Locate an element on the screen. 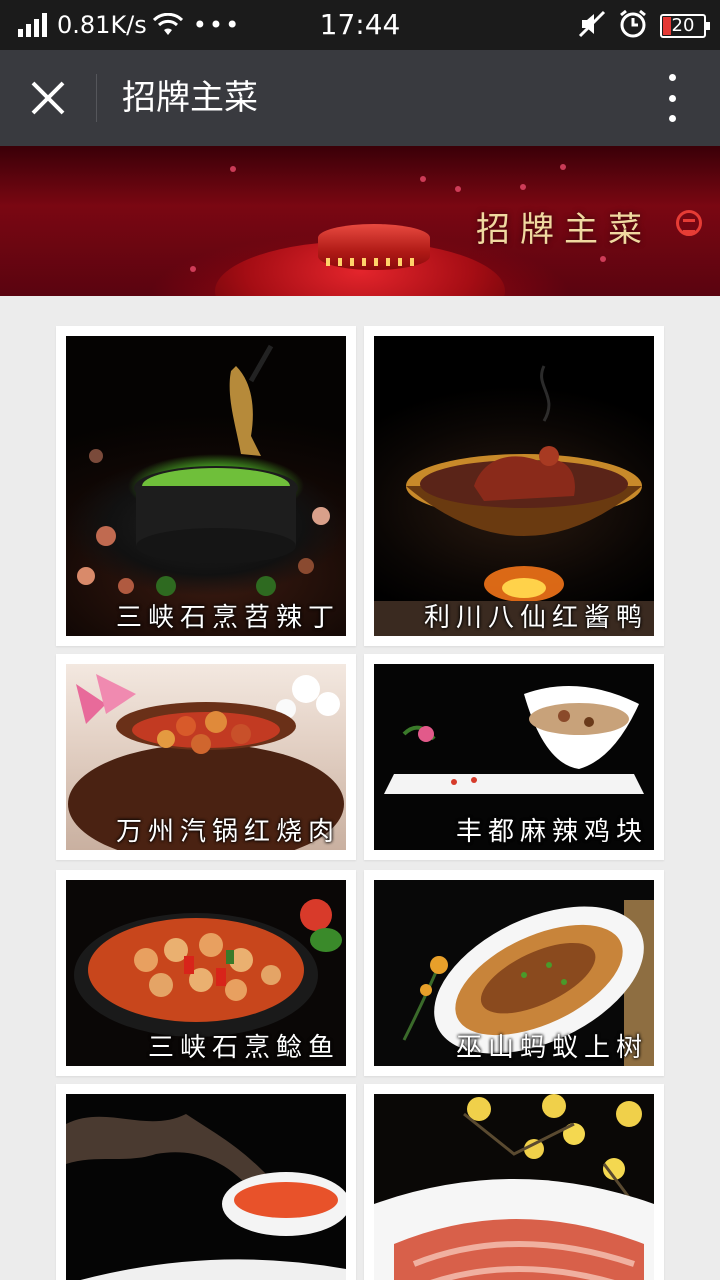 Image resolution: width=720 pixels, height=1280 pixels. battery-level: 20 is located at coordinates (683, 25).